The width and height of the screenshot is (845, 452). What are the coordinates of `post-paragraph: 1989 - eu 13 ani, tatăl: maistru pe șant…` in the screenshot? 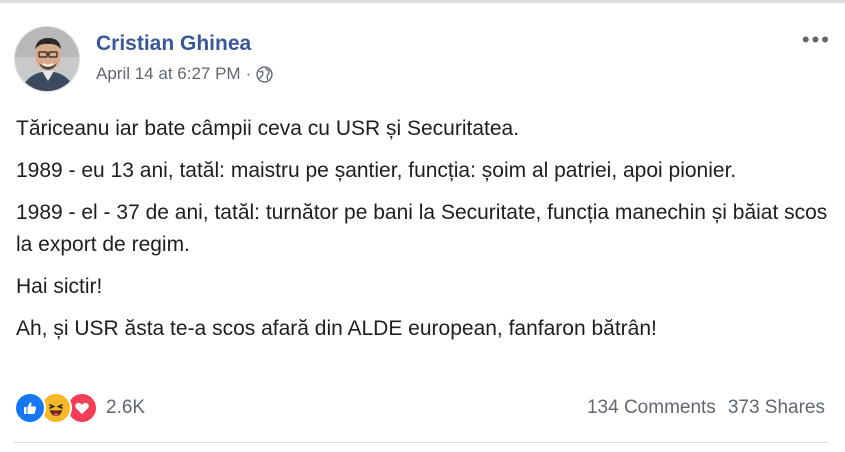 It's located at (376, 170).